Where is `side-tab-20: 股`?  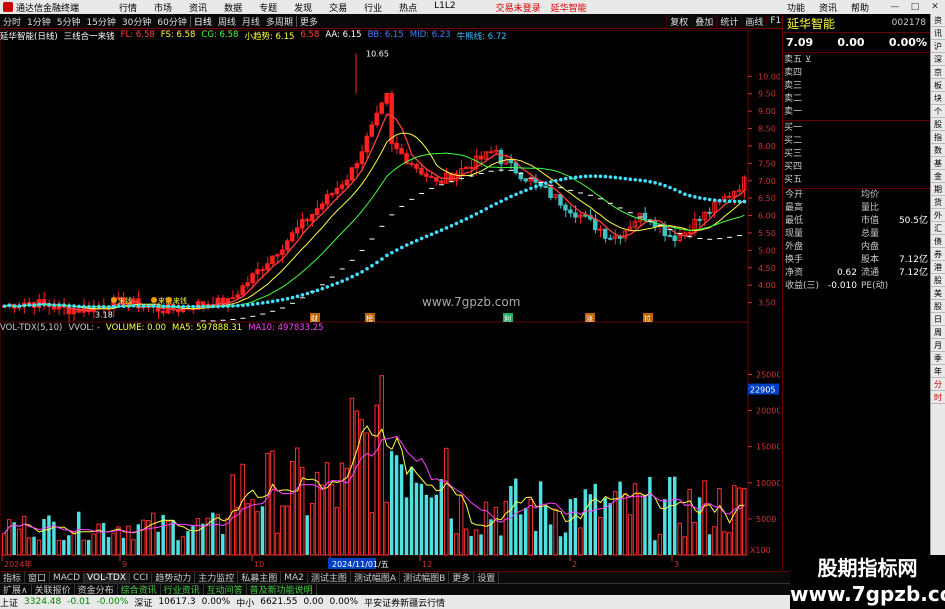 side-tab-20: 股 is located at coordinates (938, 280).